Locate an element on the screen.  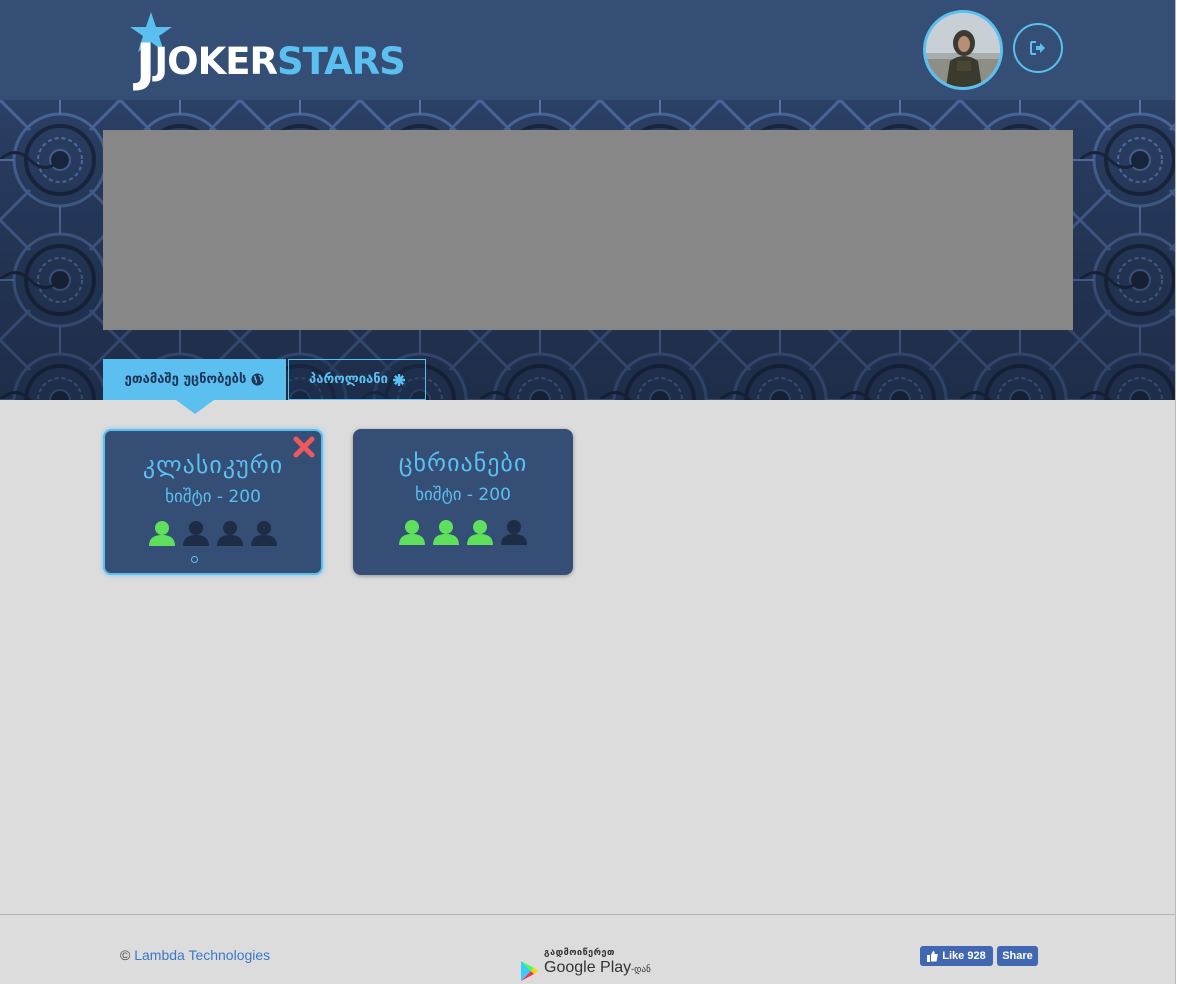
company-link: Lambda Technologies is located at coordinates (202, 955).